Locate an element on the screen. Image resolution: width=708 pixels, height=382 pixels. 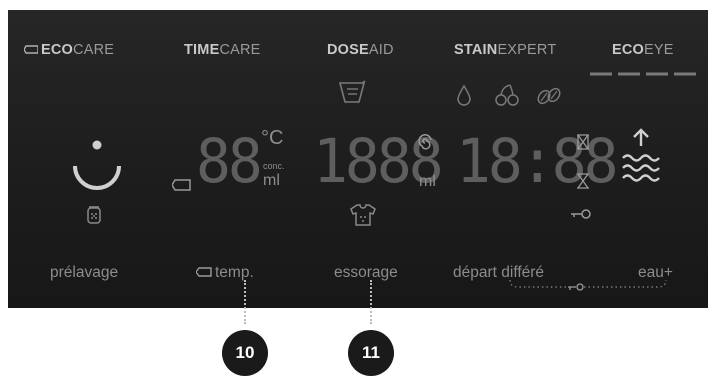
callout-10: 10 is located at coordinates (245, 353).